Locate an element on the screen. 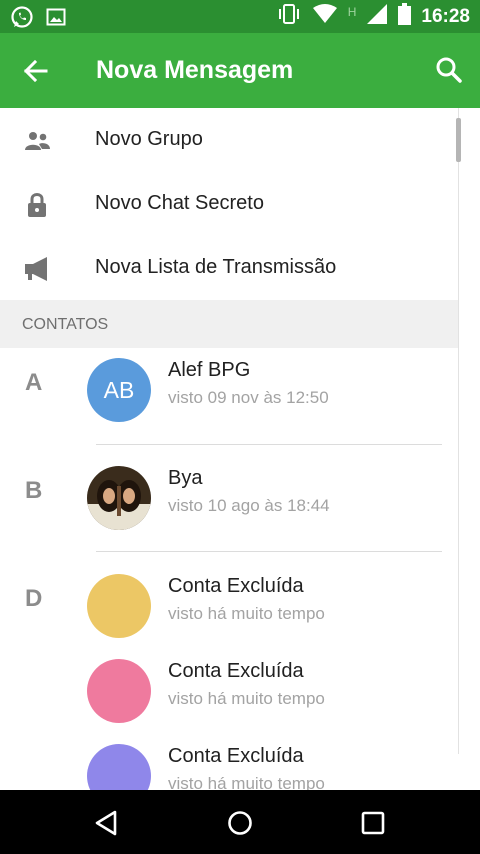 The image size is (480, 854). contact-row: D Conta Excluída visto há muito tempo is located at coordinates (229, 606).